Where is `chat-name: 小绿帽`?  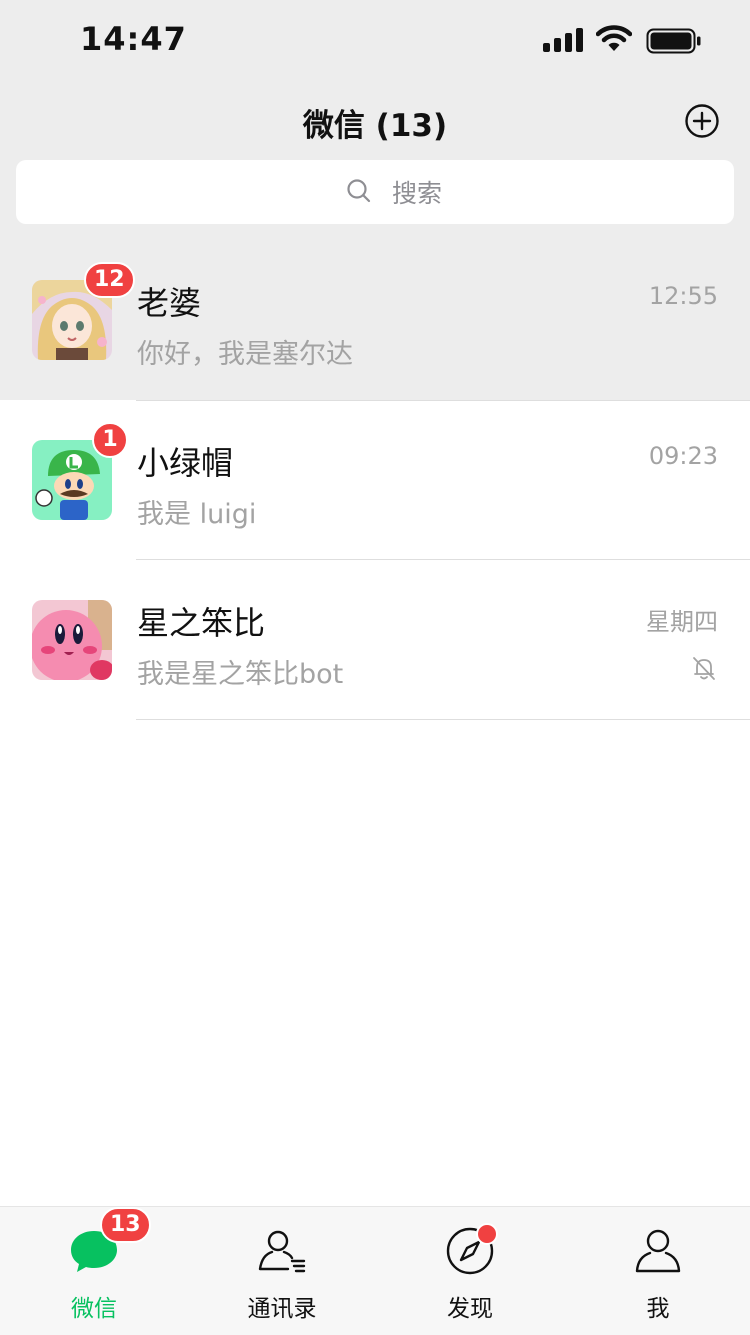 chat-name: 小绿帽 is located at coordinates (185, 463).